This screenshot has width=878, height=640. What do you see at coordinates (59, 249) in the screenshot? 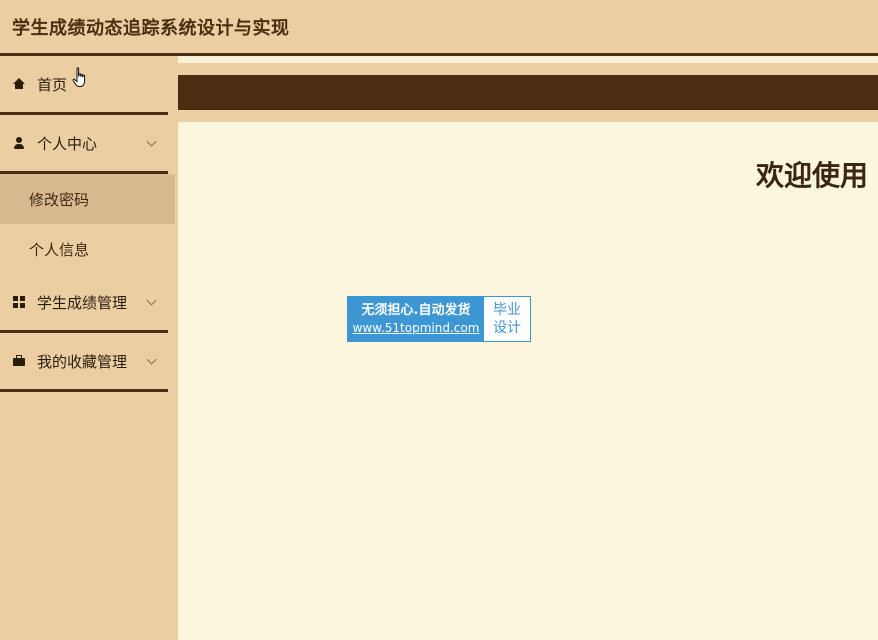
I see `sidebar-subitem-label: 个人信息` at bounding box center [59, 249].